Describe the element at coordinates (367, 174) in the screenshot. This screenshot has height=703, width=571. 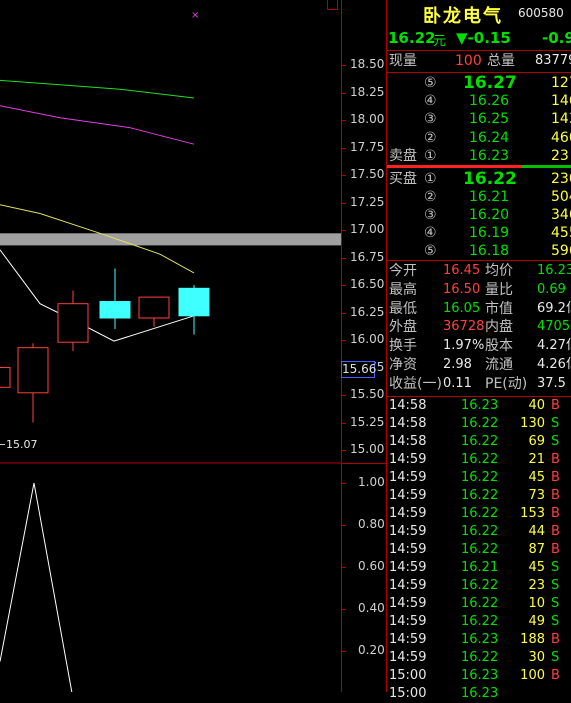
I see `price-axis-label: 17.50` at that location.